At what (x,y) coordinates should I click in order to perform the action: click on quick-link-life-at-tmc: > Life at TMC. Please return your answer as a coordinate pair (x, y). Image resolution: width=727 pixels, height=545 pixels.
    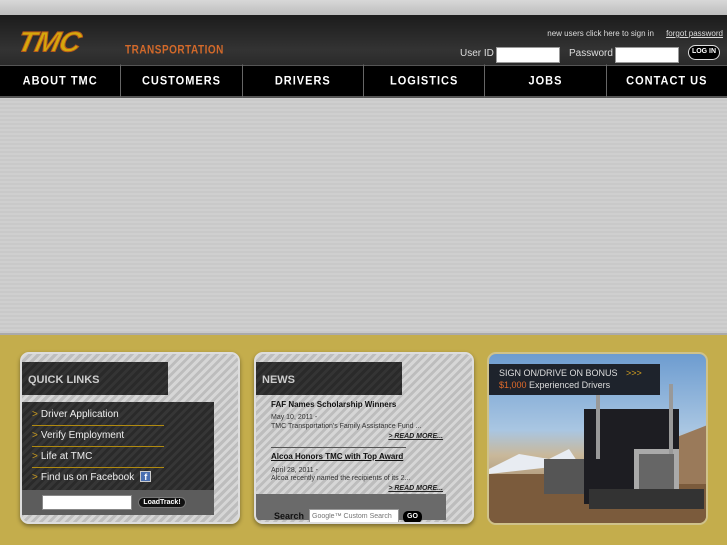
    Looking at the image, I should click on (98, 457).